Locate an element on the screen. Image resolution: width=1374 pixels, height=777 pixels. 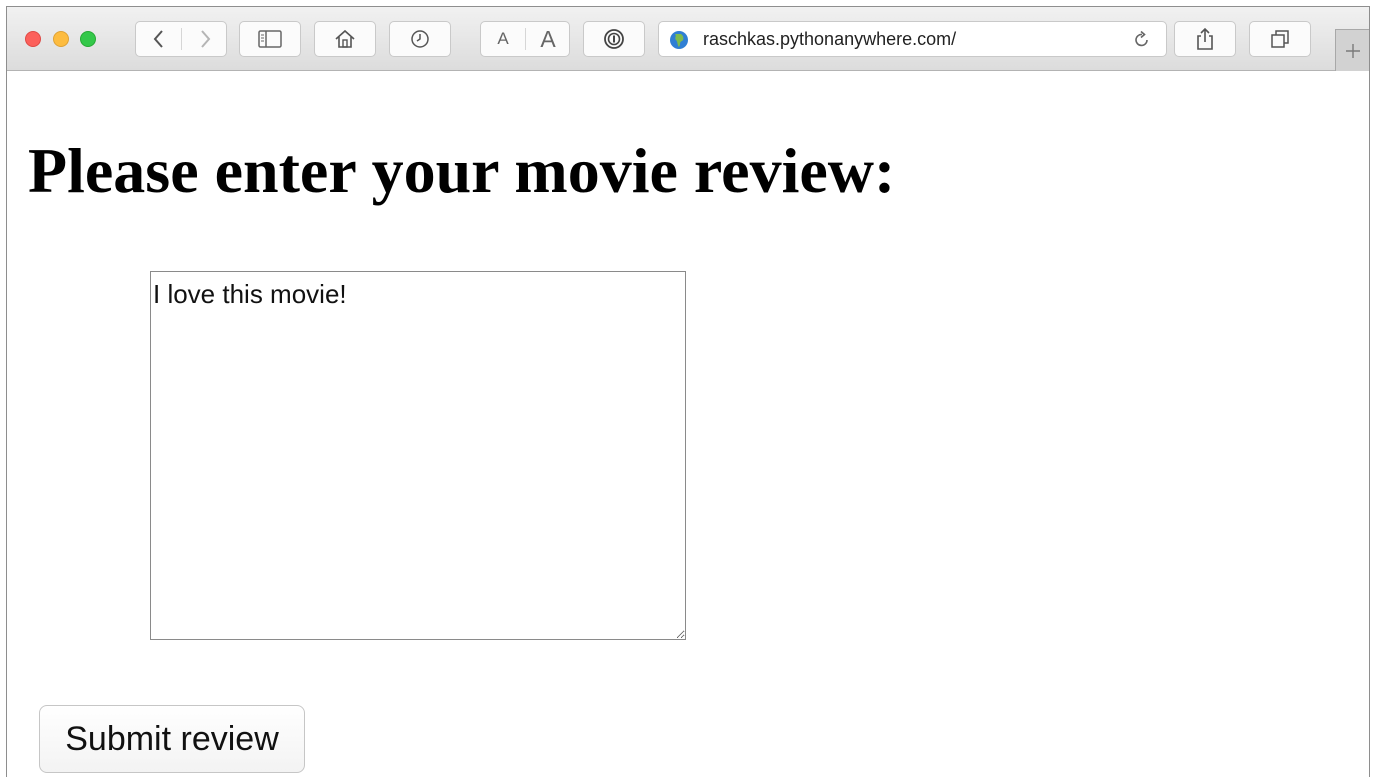
plus-icon is located at coordinates (1353, 50).